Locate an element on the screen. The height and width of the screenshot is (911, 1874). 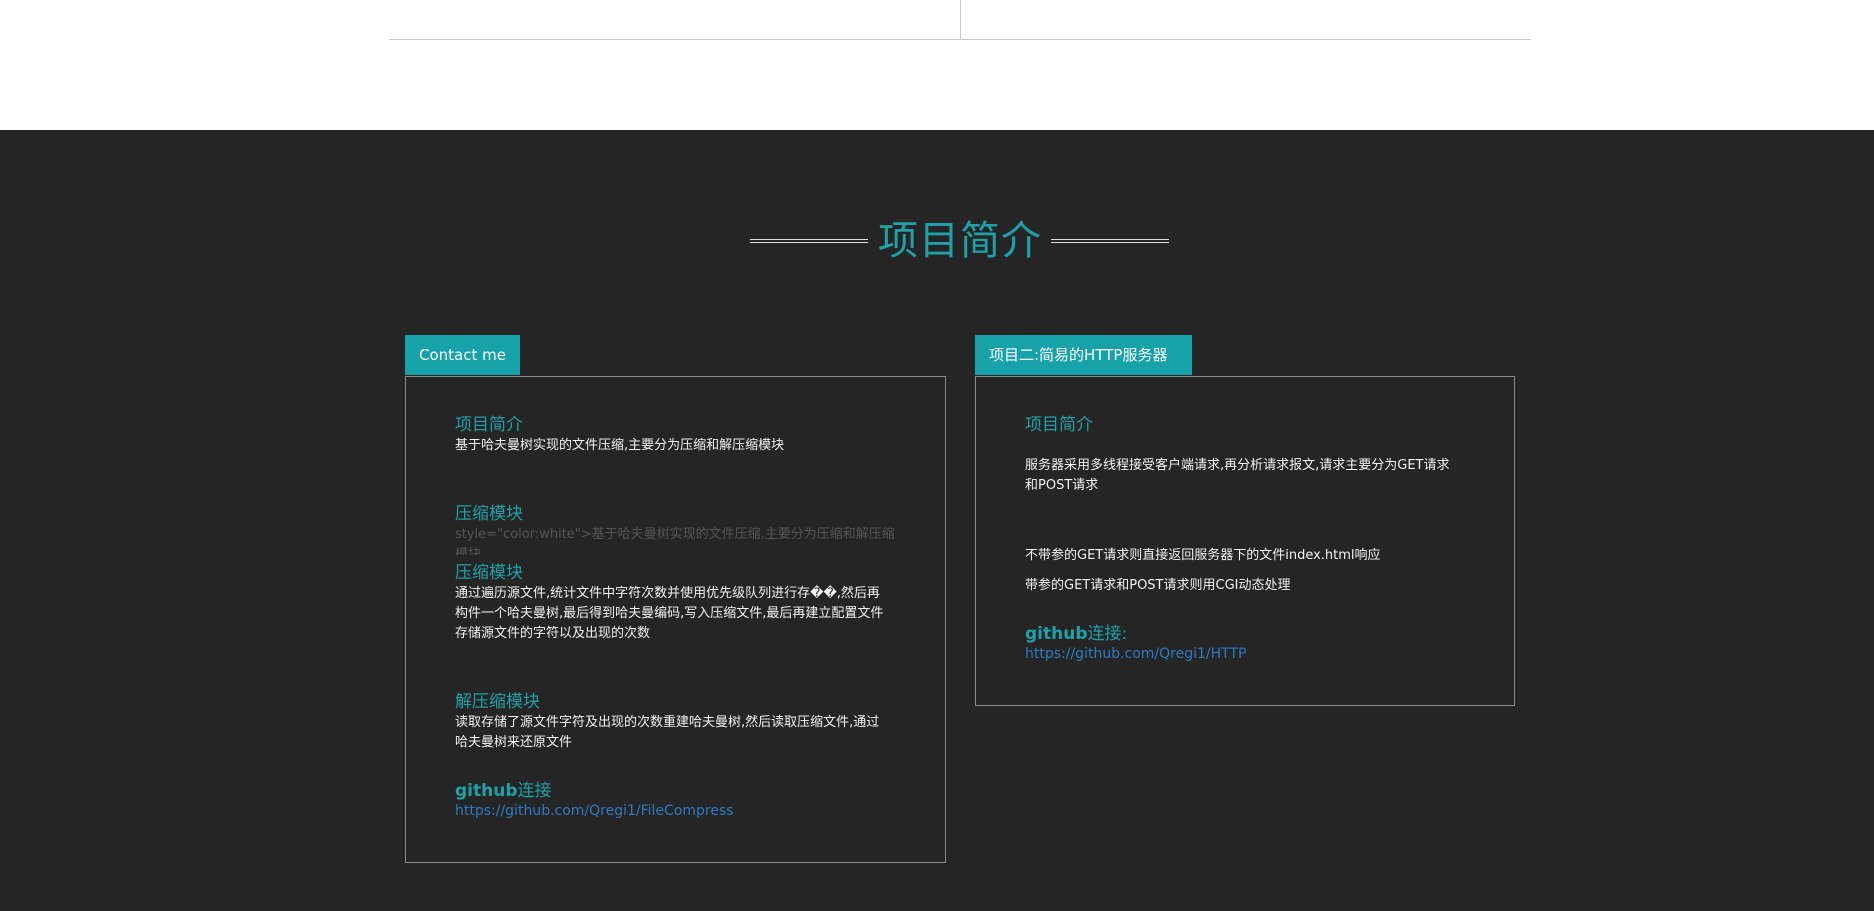
section-heading: 项目简介 is located at coordinates (937, 241).